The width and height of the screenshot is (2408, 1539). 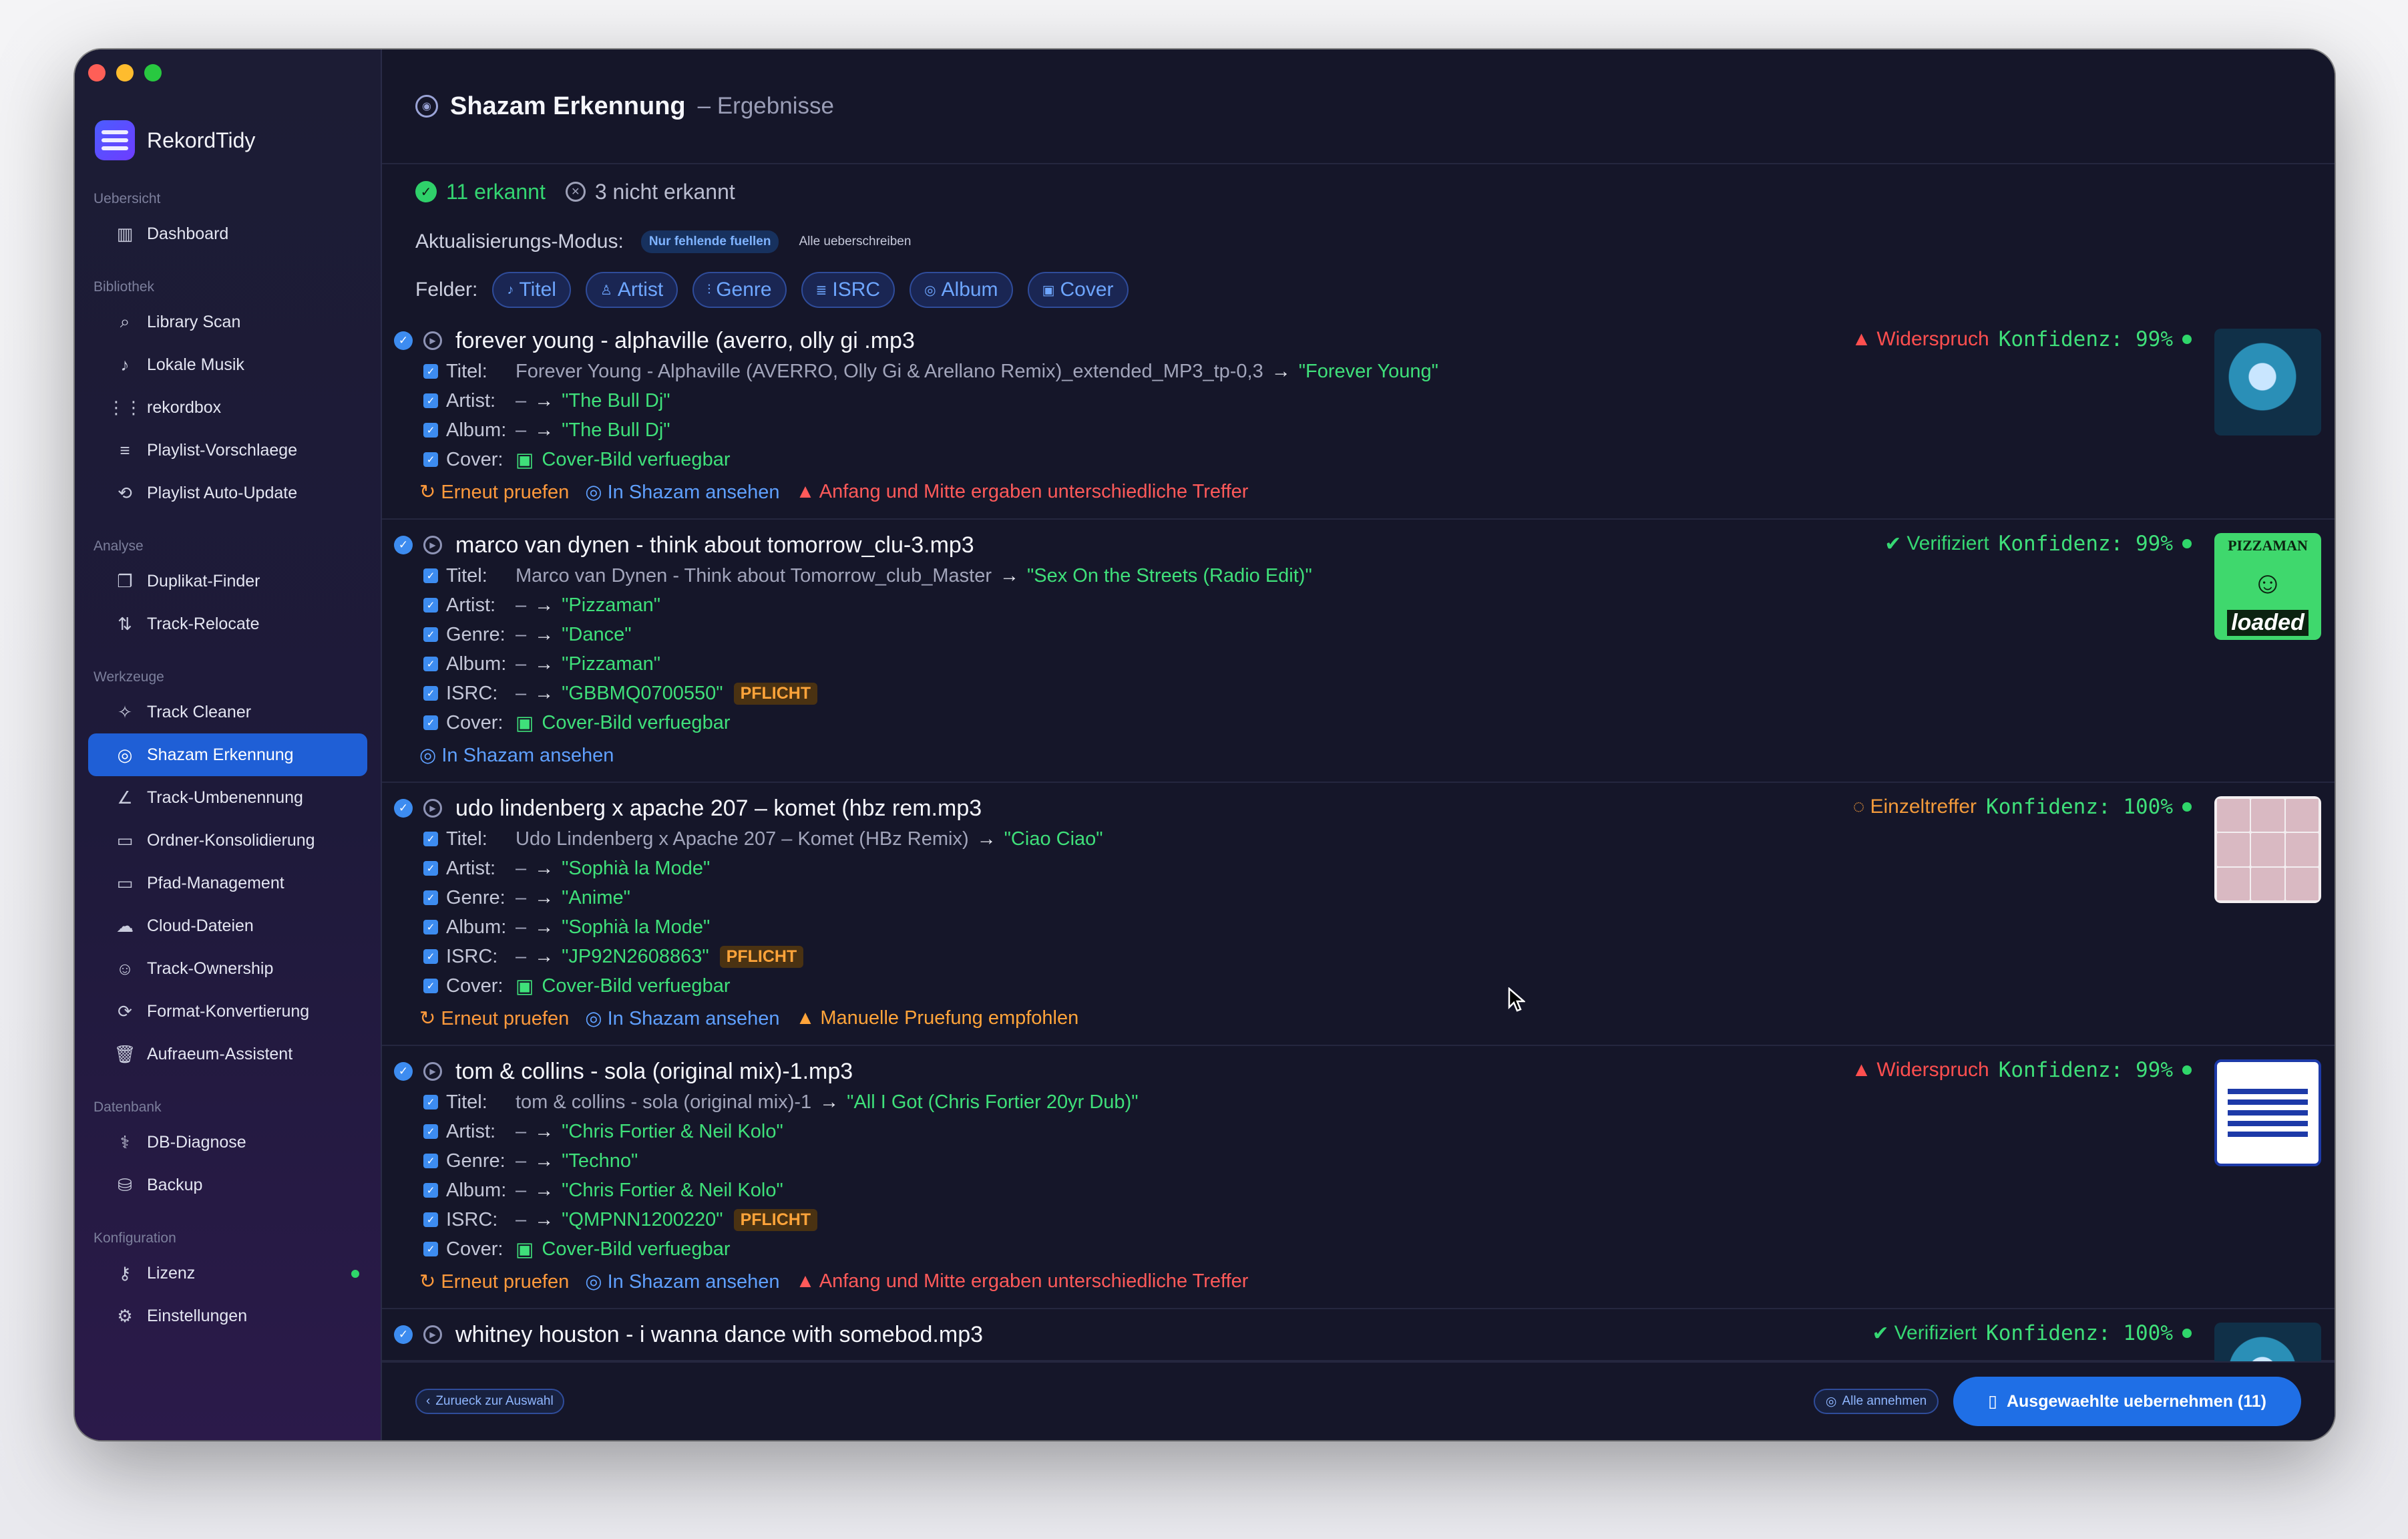 I want to click on music-note-icon: ♪, so click(x=125, y=364).